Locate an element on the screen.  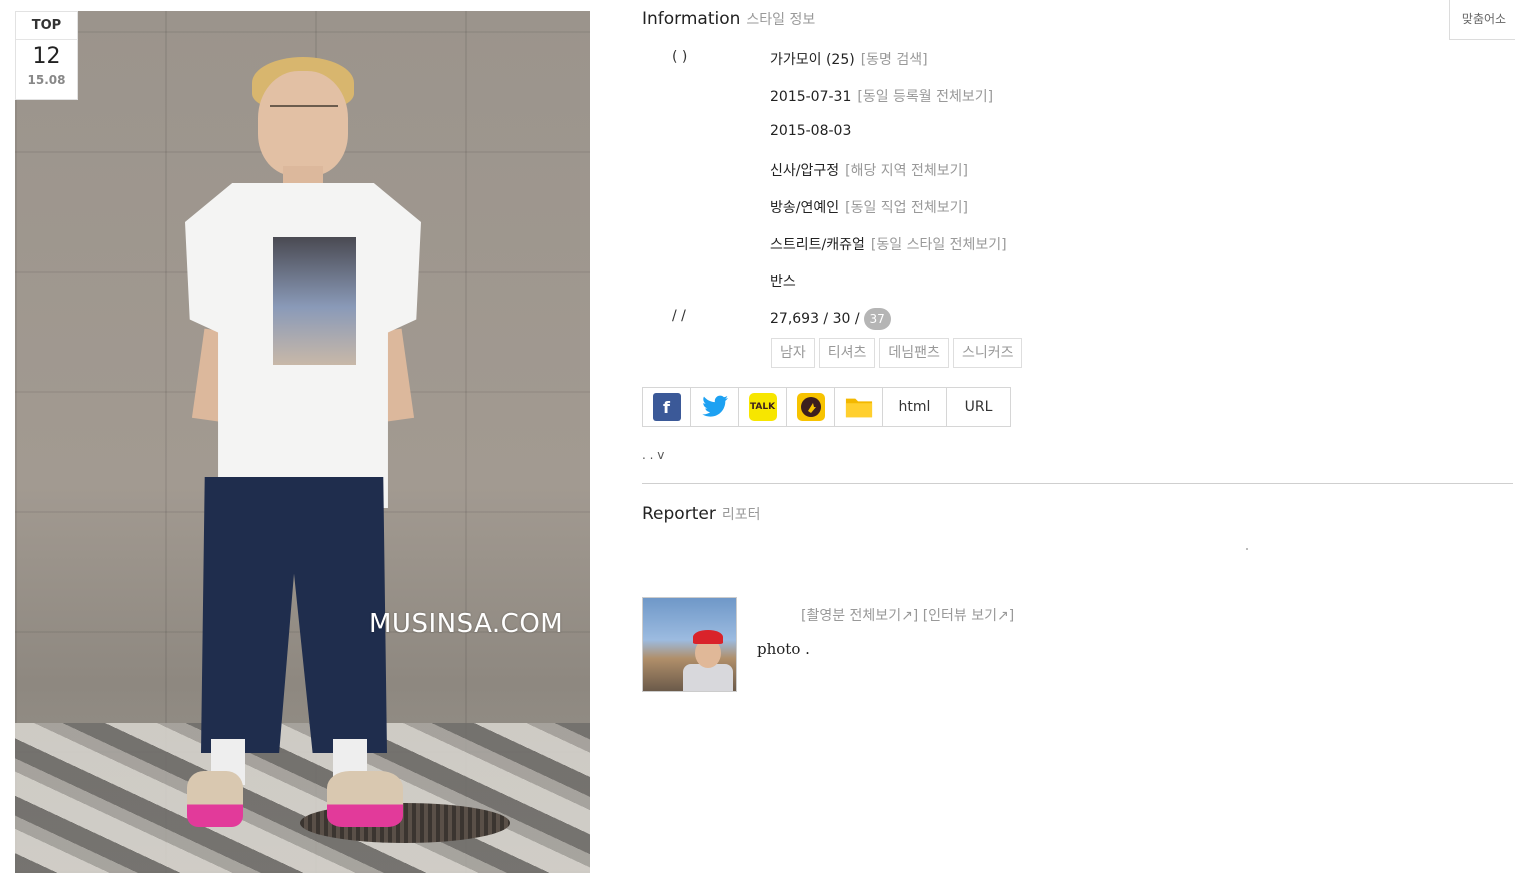
reporter-avatar is located at coordinates (689, 644).